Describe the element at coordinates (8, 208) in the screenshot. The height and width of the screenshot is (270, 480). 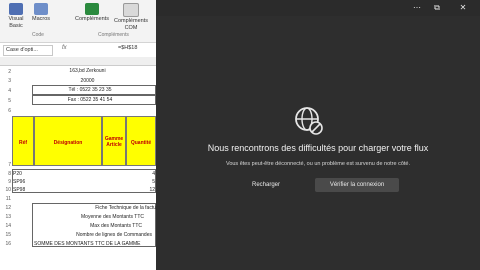
I see `row-number: 12` at that location.